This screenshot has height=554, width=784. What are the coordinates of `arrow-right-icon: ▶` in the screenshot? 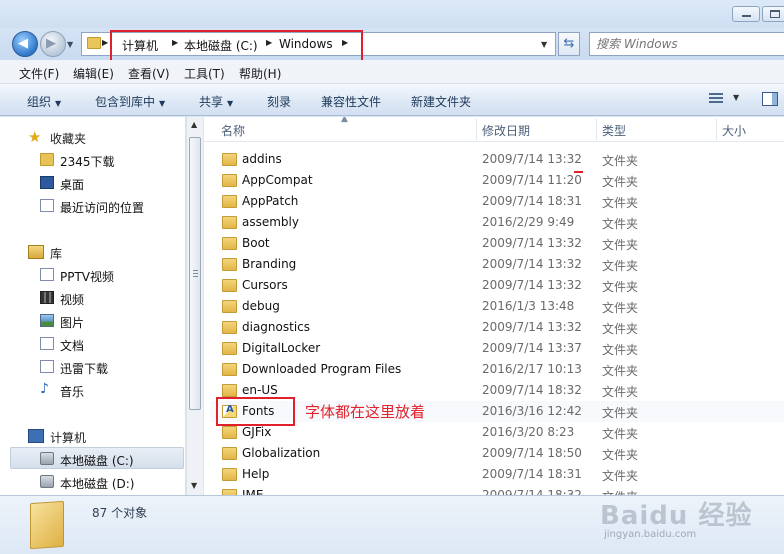 It's located at (51, 43).